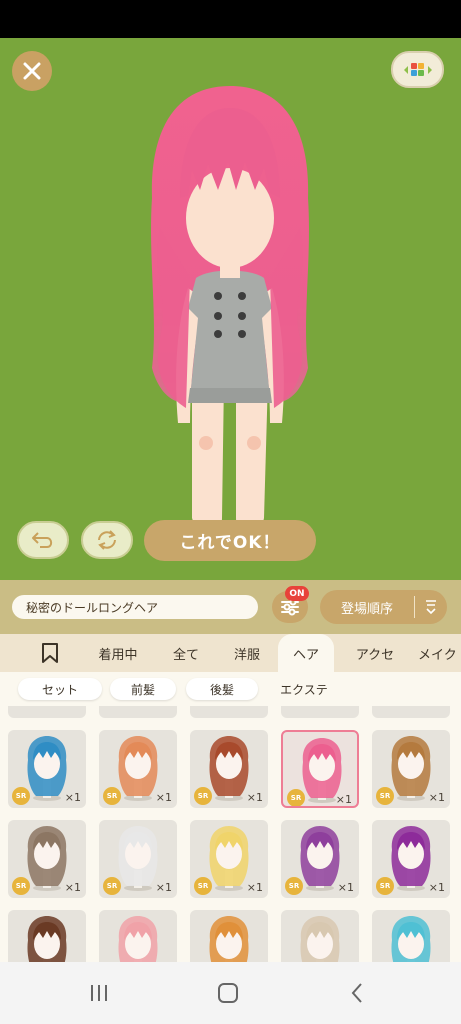  I want to click on tab-accessory: アクセ, so click(375, 653).